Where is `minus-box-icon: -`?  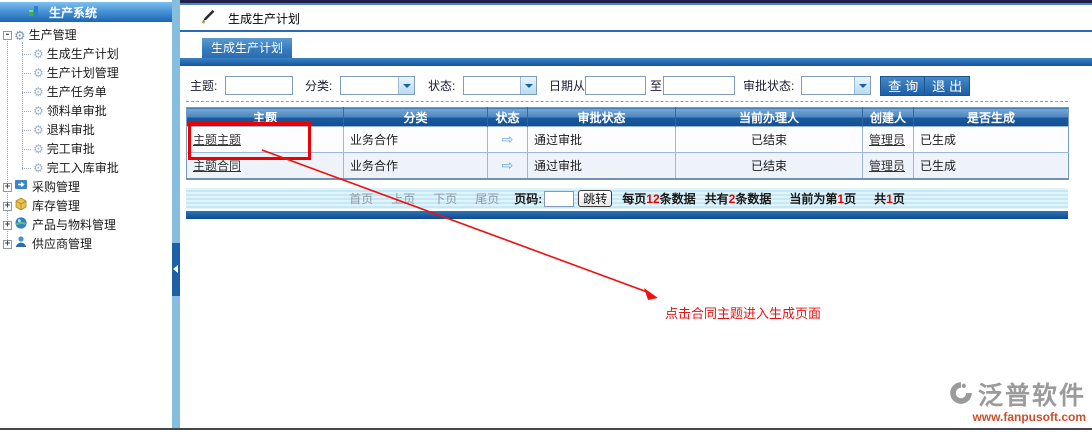 minus-box-icon: - is located at coordinates (7, 35).